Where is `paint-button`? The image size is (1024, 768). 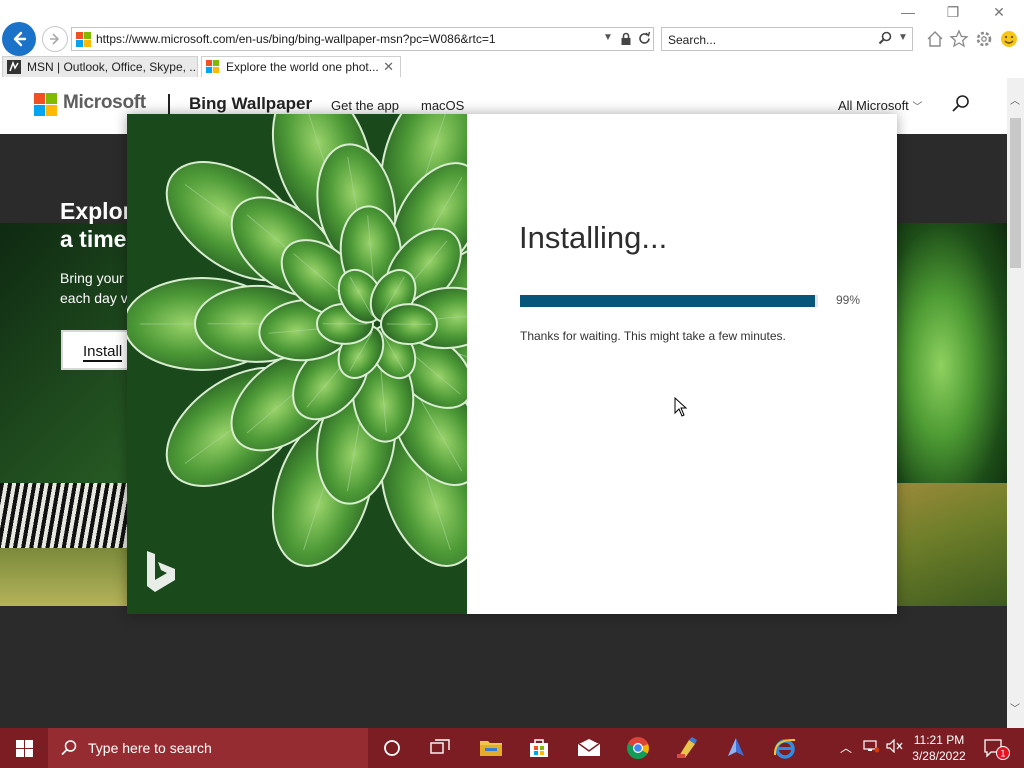 paint-button is located at coordinates (687, 748).